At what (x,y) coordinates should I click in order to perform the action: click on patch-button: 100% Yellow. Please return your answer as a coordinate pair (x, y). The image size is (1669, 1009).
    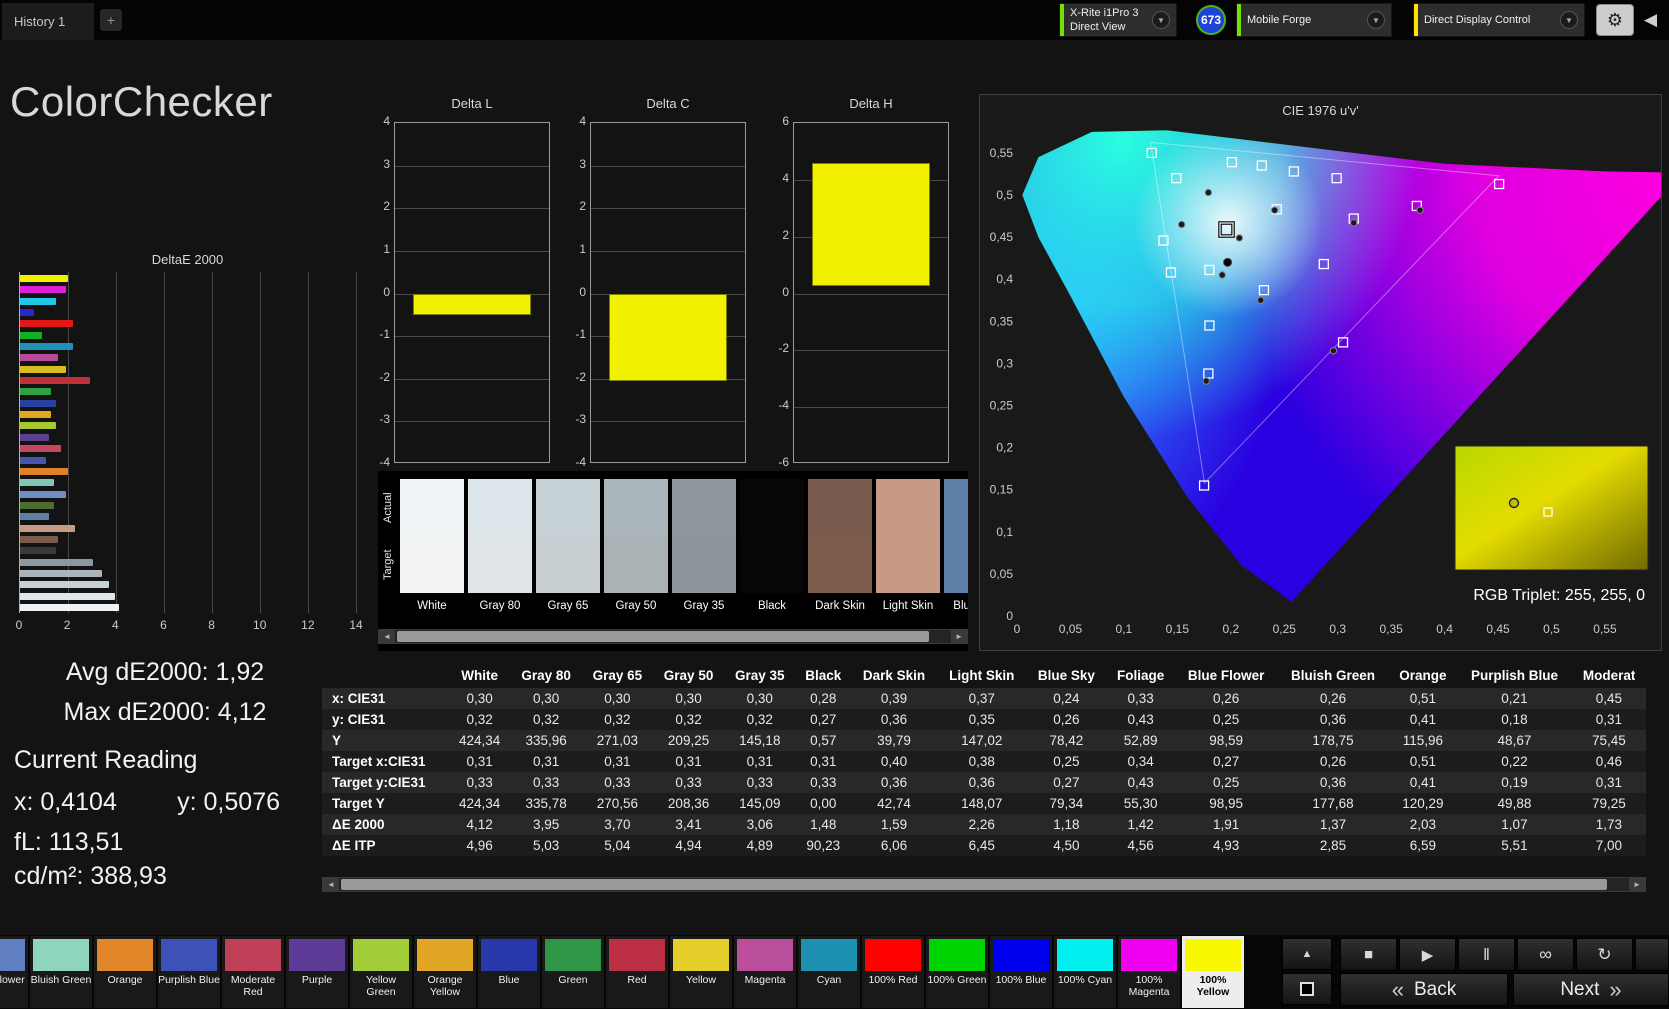
    Looking at the image, I should click on (1213, 972).